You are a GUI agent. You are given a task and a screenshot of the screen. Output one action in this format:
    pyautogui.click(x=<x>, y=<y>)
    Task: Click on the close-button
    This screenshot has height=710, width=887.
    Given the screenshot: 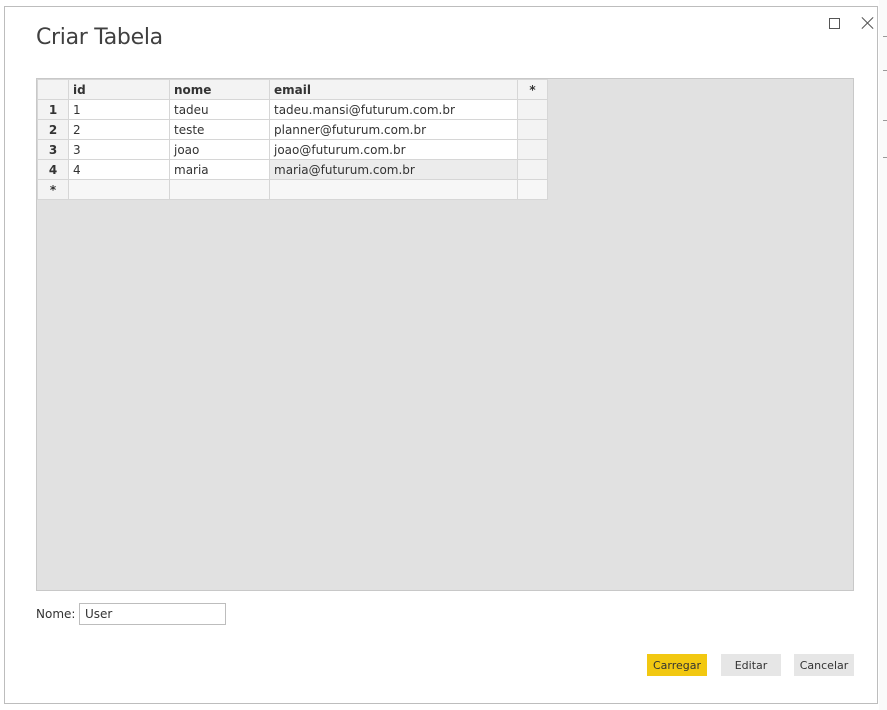 What is the action you would take?
    pyautogui.click(x=868, y=23)
    